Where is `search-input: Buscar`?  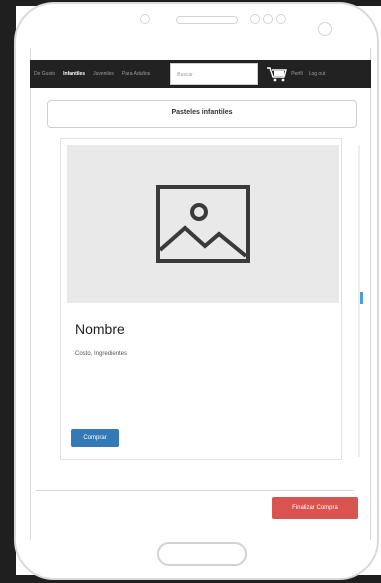 search-input: Buscar is located at coordinates (214, 74).